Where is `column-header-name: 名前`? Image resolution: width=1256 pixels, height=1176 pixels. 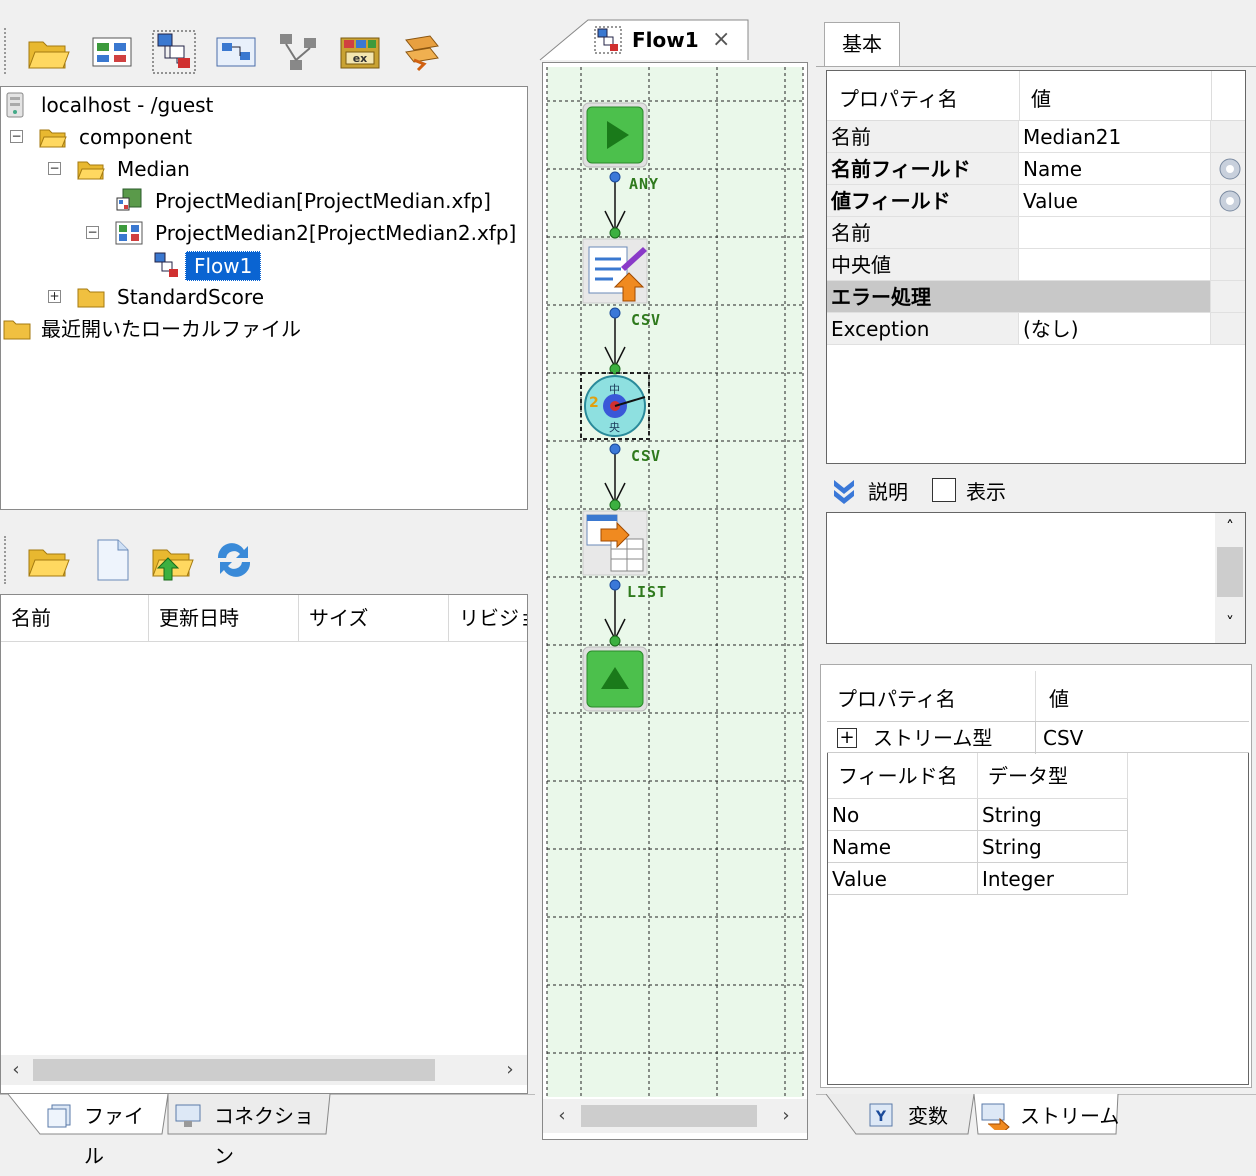
column-header-name: 名前 is located at coordinates (75, 618).